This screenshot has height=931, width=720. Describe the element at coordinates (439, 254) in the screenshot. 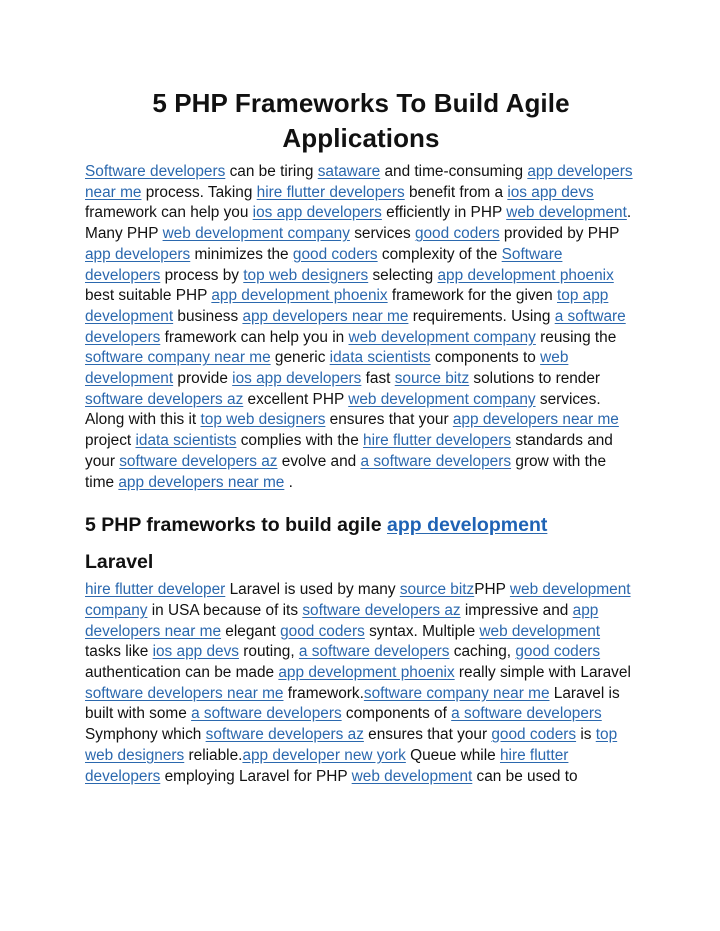

I see `body-text-run: complexity of the` at that location.